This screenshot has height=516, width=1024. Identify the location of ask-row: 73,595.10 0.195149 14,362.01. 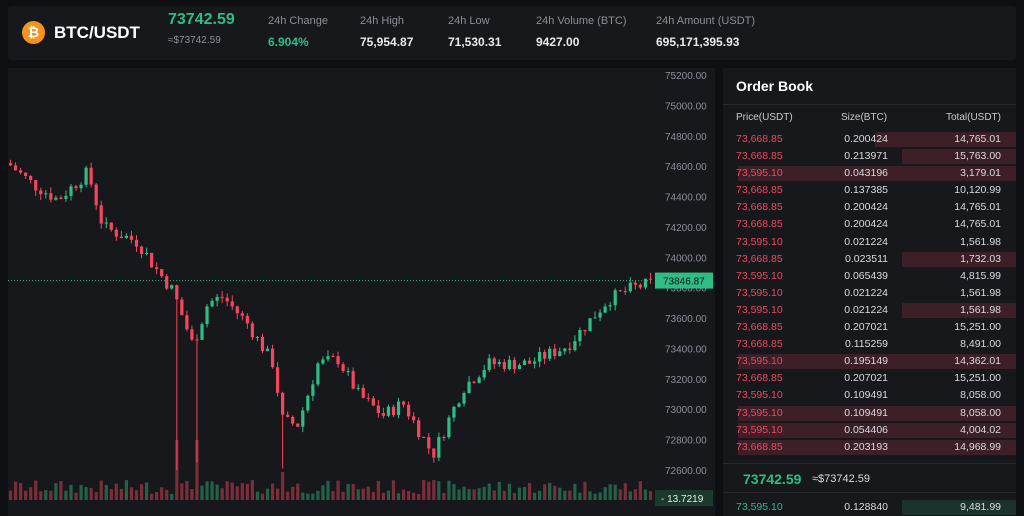
(869, 361).